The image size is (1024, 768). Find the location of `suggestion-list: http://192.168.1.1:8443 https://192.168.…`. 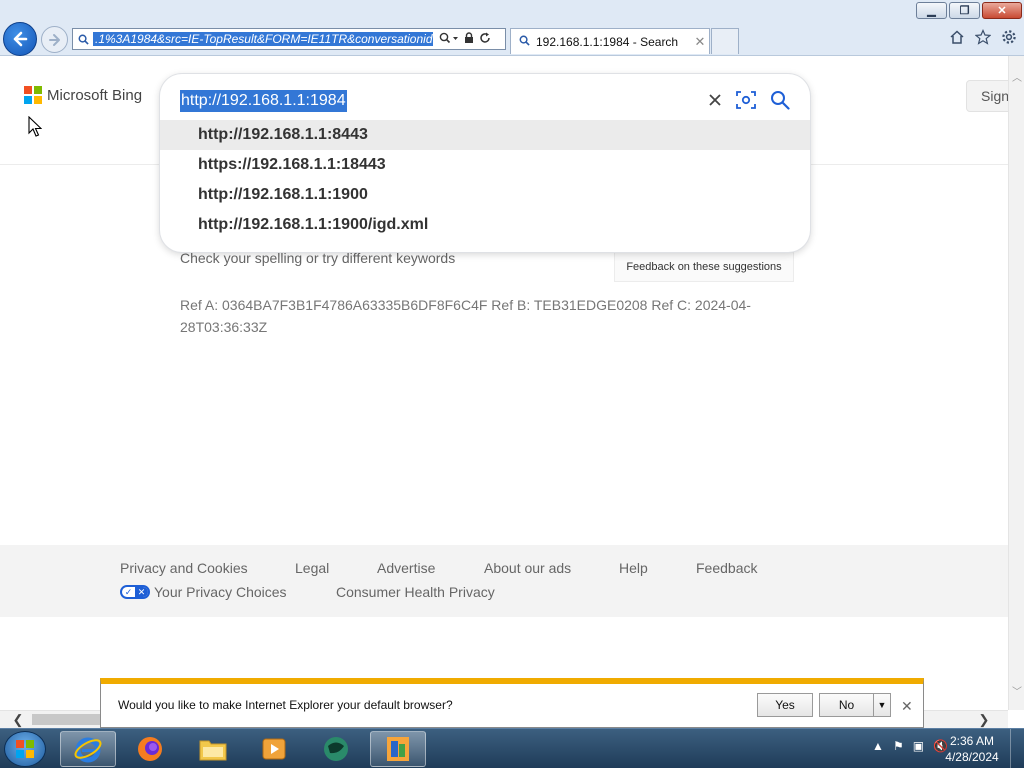

suggestion-list: http://192.168.1.1:8443 https://192.168.… is located at coordinates (485, 180).